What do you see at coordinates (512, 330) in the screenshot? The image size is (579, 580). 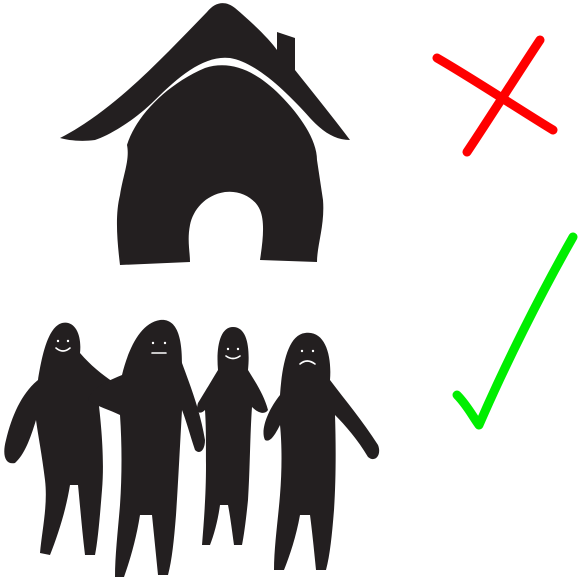 I see `checkmark-icon` at bounding box center [512, 330].